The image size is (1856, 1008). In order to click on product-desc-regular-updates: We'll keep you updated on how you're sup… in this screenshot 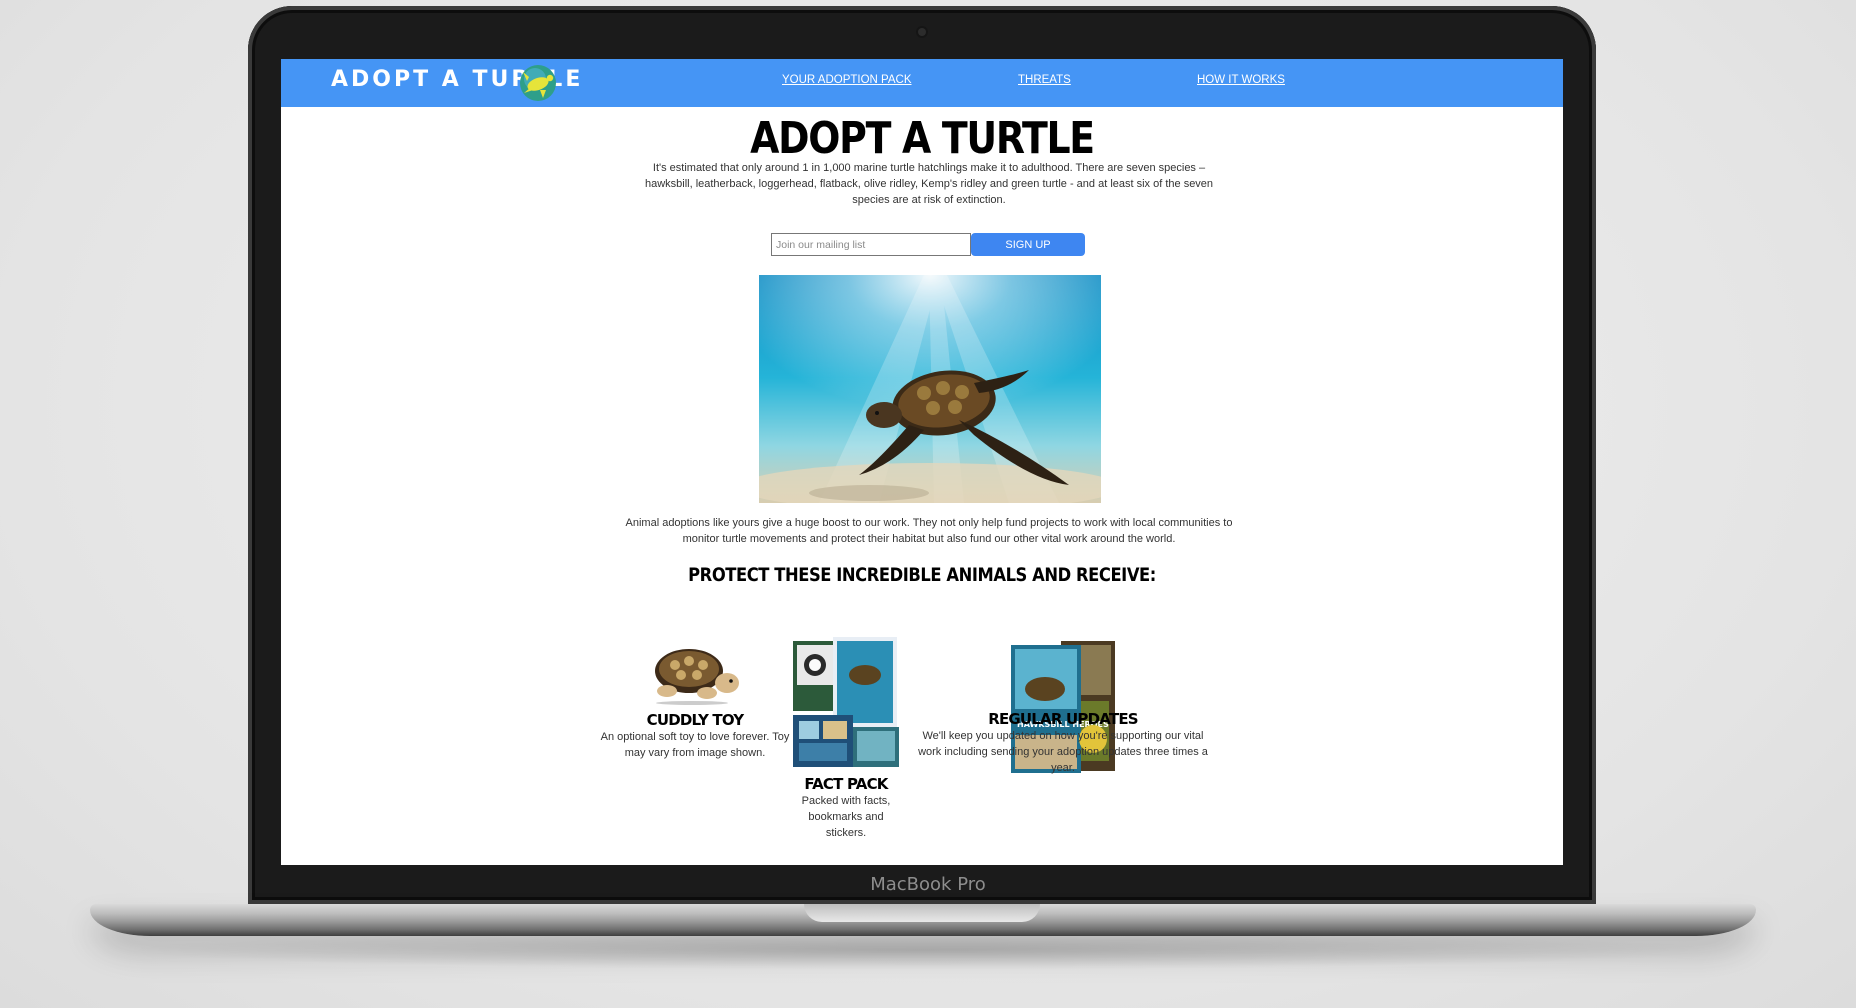, I will do `click(1063, 752)`.